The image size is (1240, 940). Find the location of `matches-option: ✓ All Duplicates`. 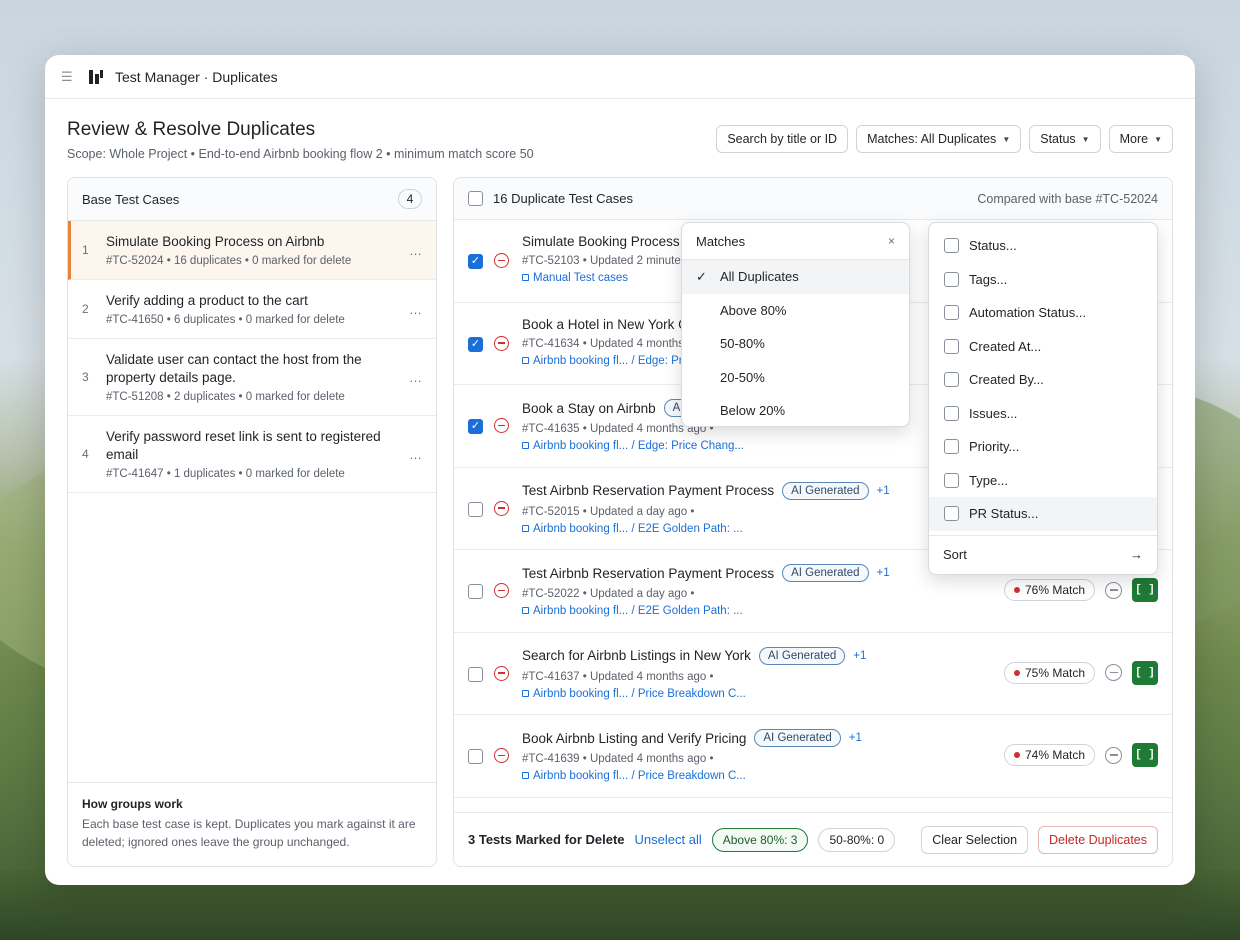

matches-option: ✓ All Duplicates is located at coordinates (795, 277).